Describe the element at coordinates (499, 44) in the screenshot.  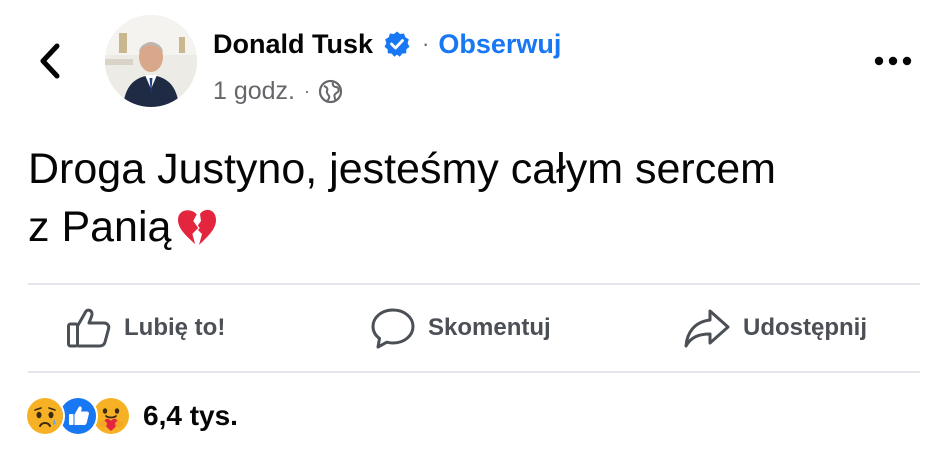
I see `follow-button: Obserwuj` at that location.